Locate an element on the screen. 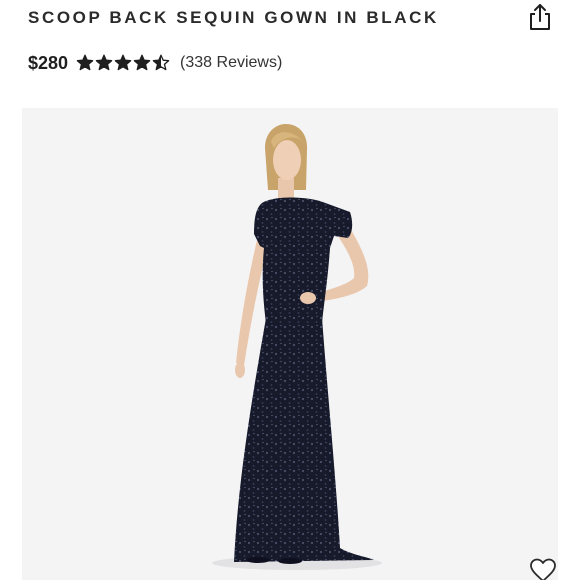 The image size is (580, 580). product-title: SCOOP BACK SEQUIN GOWN IN BLACK is located at coordinates (233, 17).